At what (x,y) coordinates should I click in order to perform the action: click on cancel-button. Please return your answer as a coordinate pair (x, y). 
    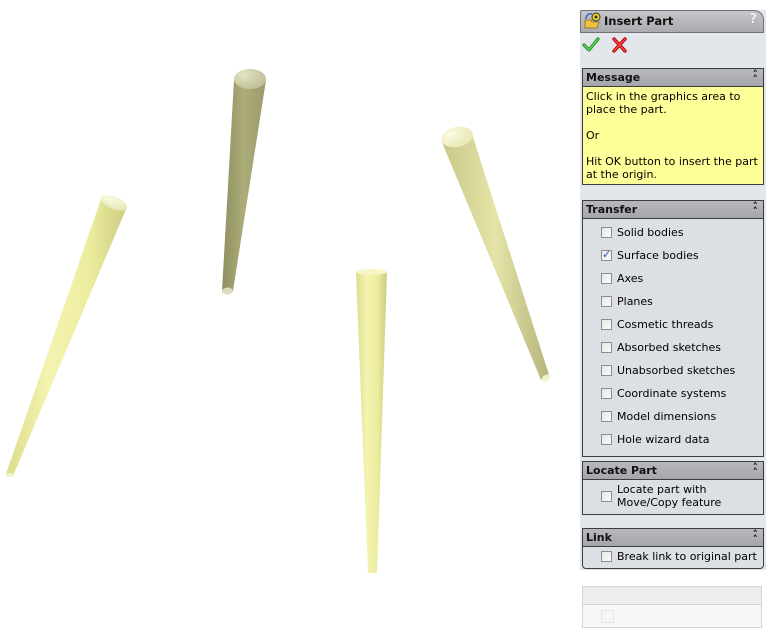
    Looking at the image, I should click on (620, 46).